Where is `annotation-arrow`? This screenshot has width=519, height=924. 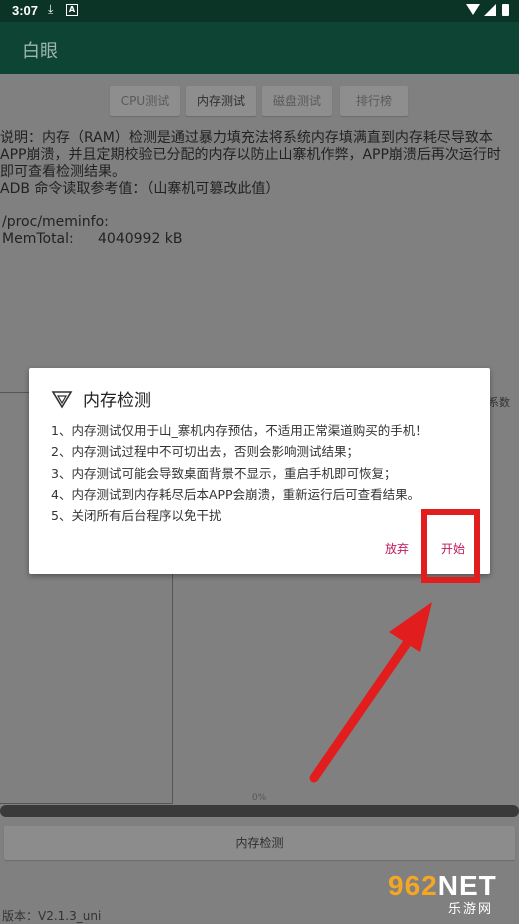
annotation-arrow is located at coordinates (370, 692).